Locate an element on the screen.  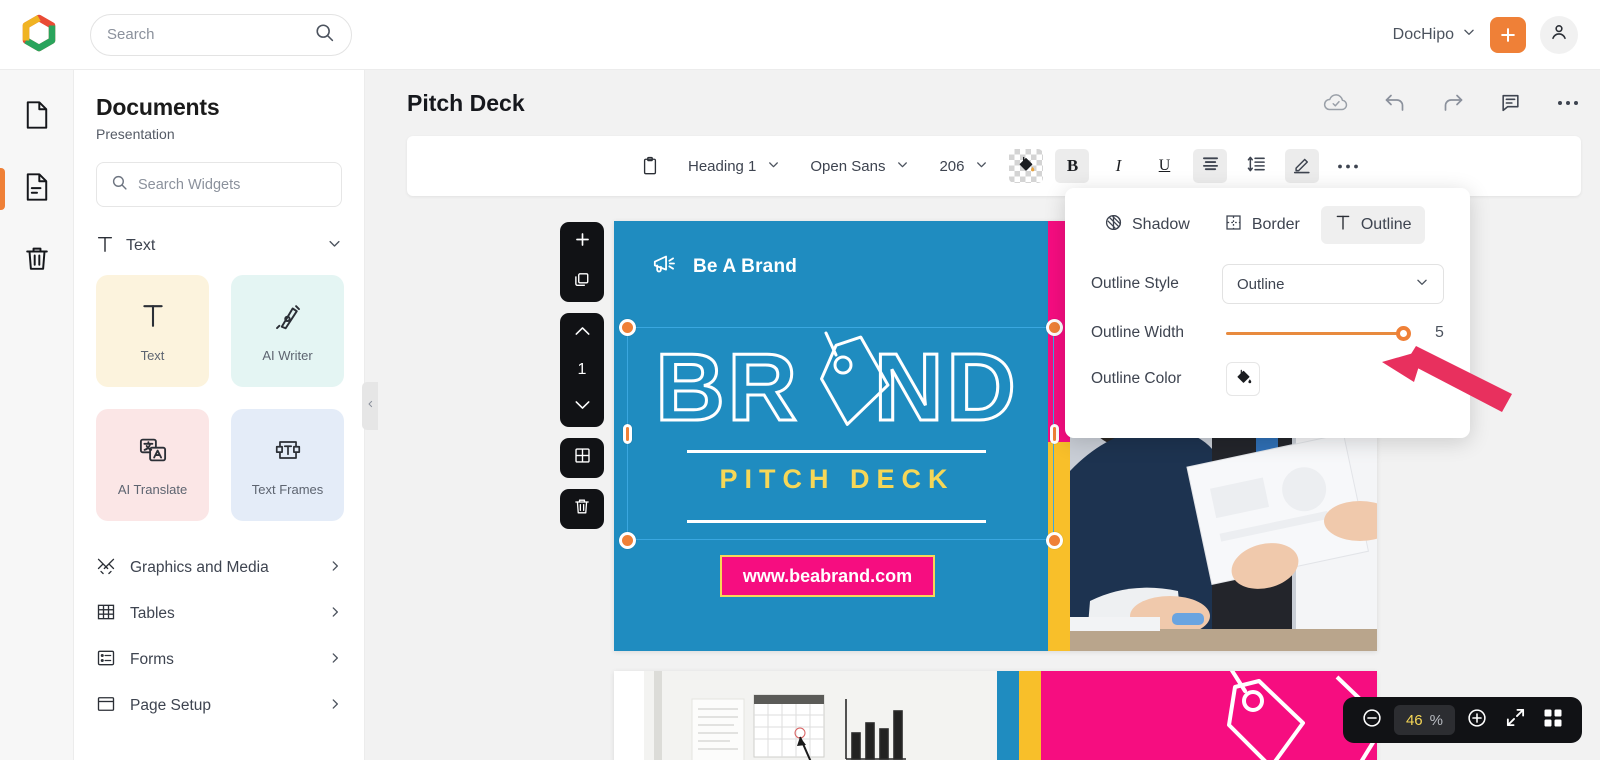
top-bar: DocHipo is located at coordinates (800, 35).